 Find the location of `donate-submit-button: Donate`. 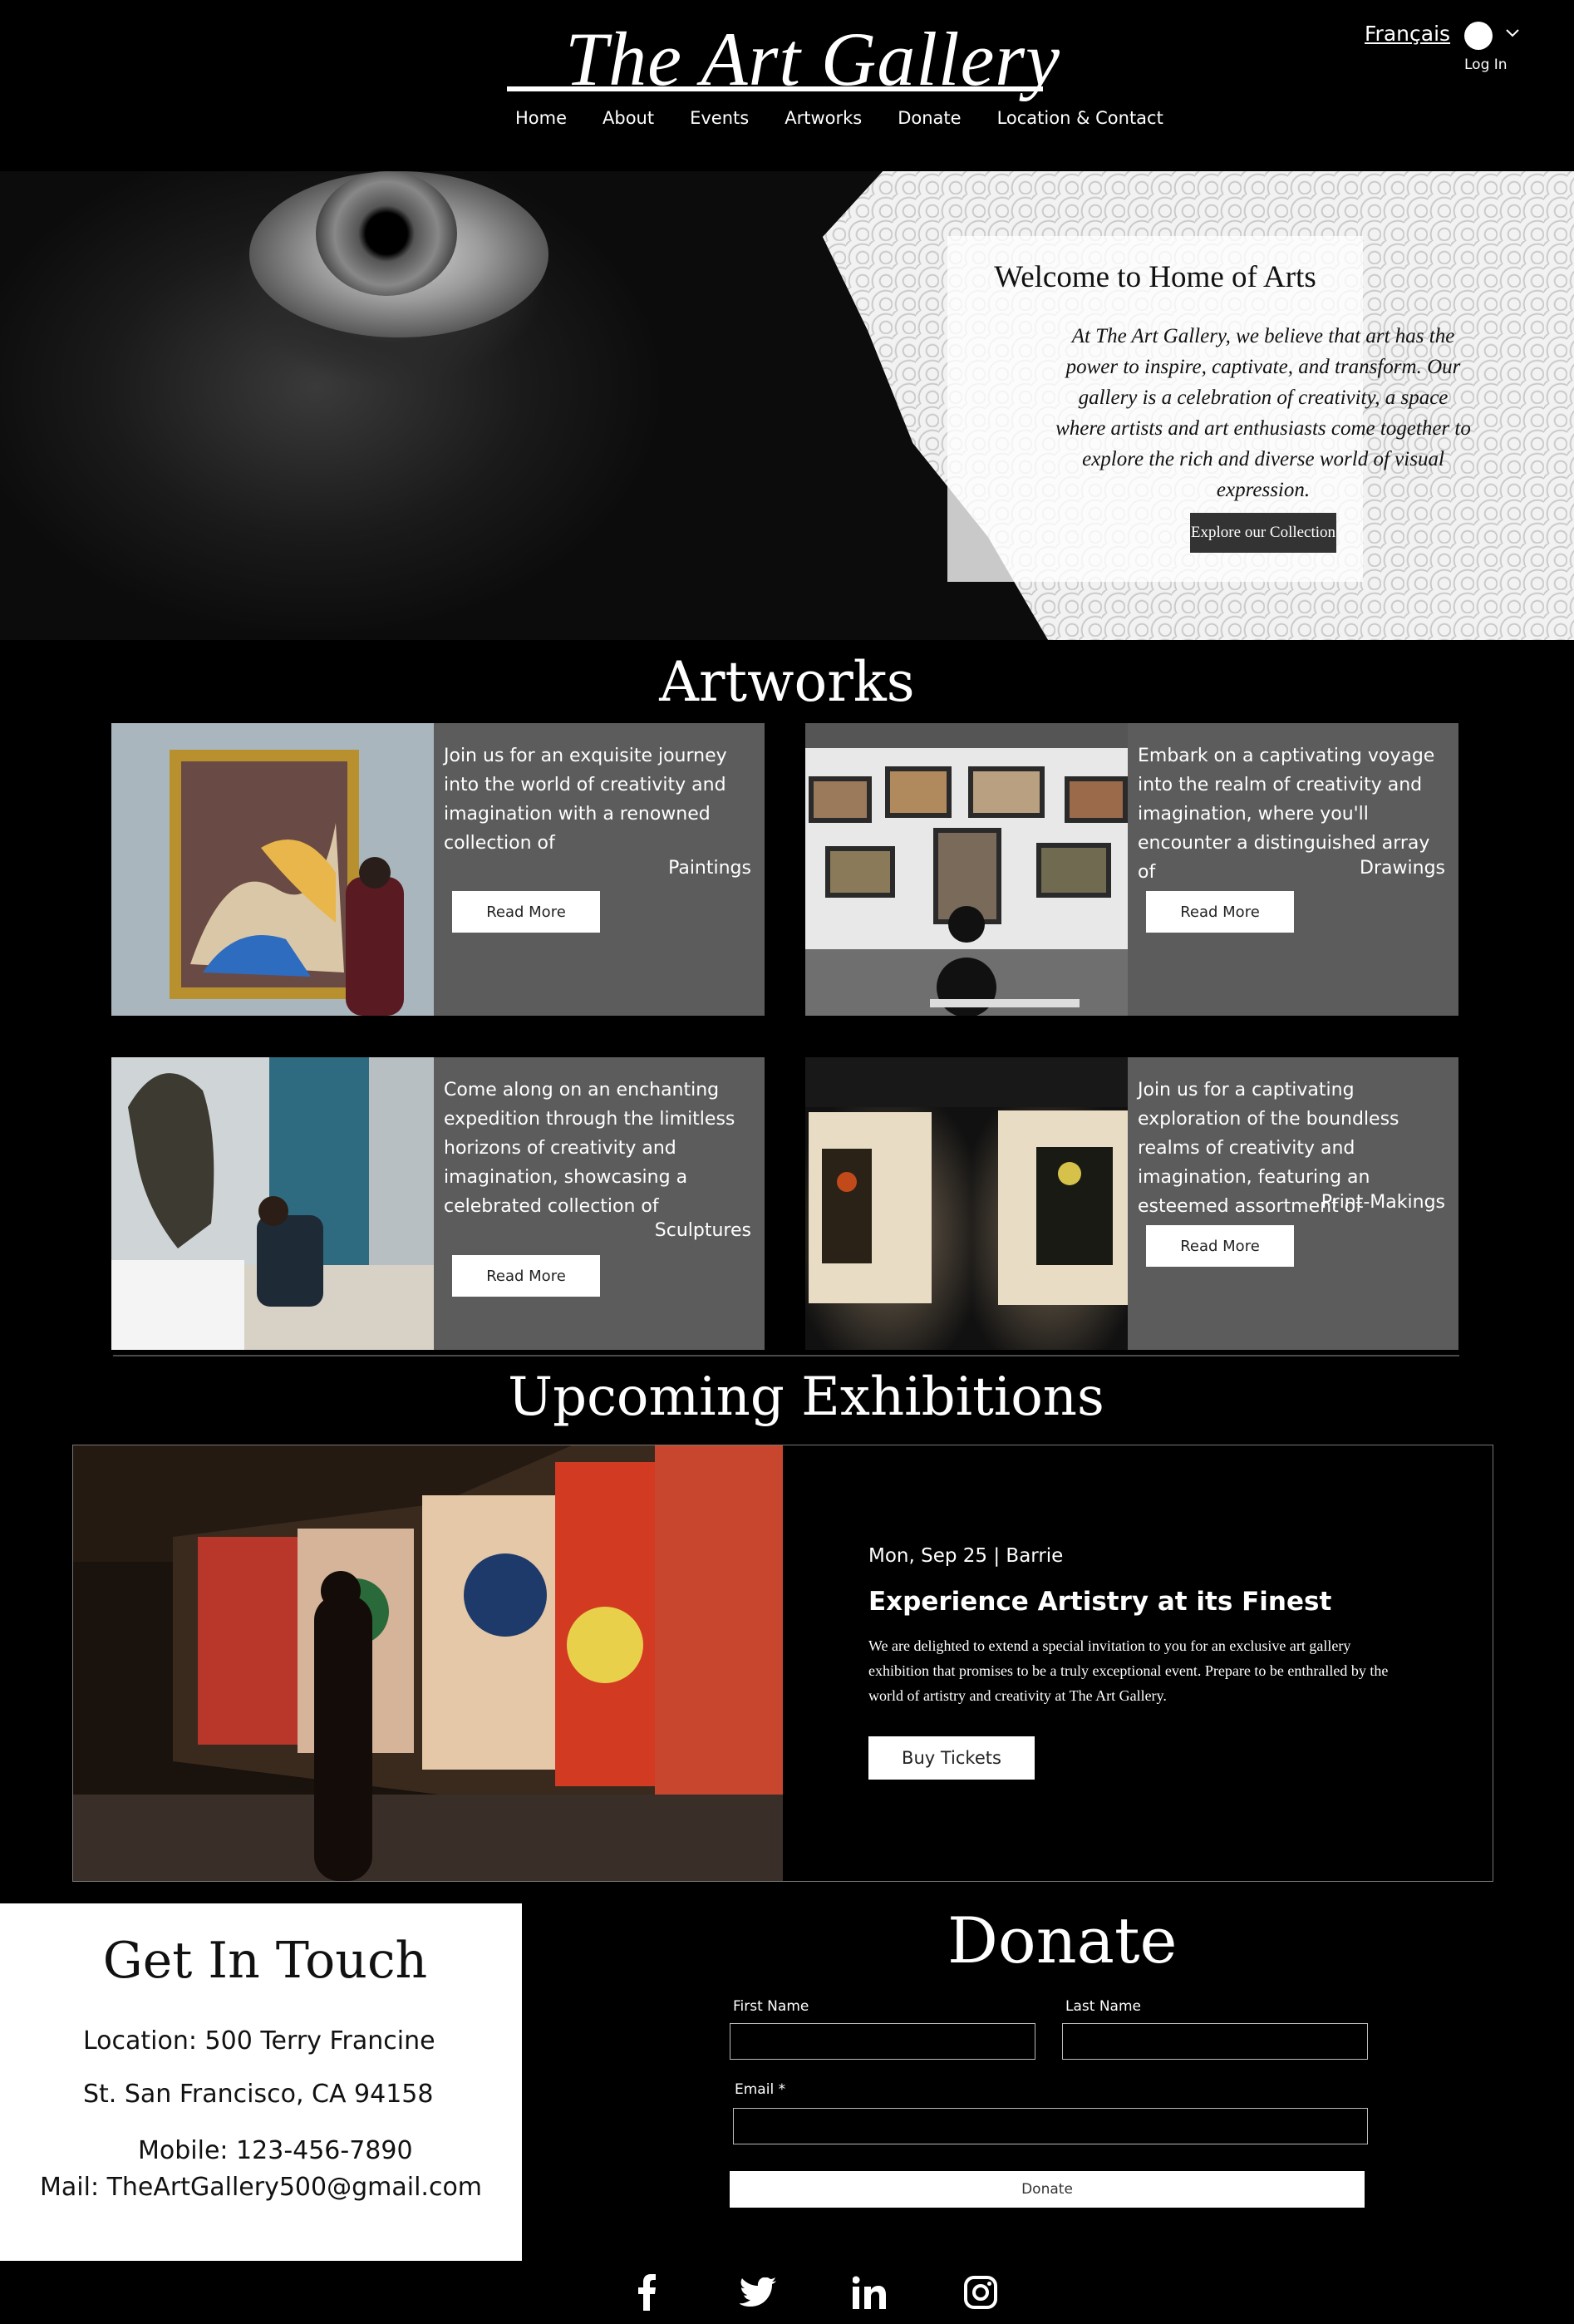

donate-submit-button: Donate is located at coordinates (1047, 2189).